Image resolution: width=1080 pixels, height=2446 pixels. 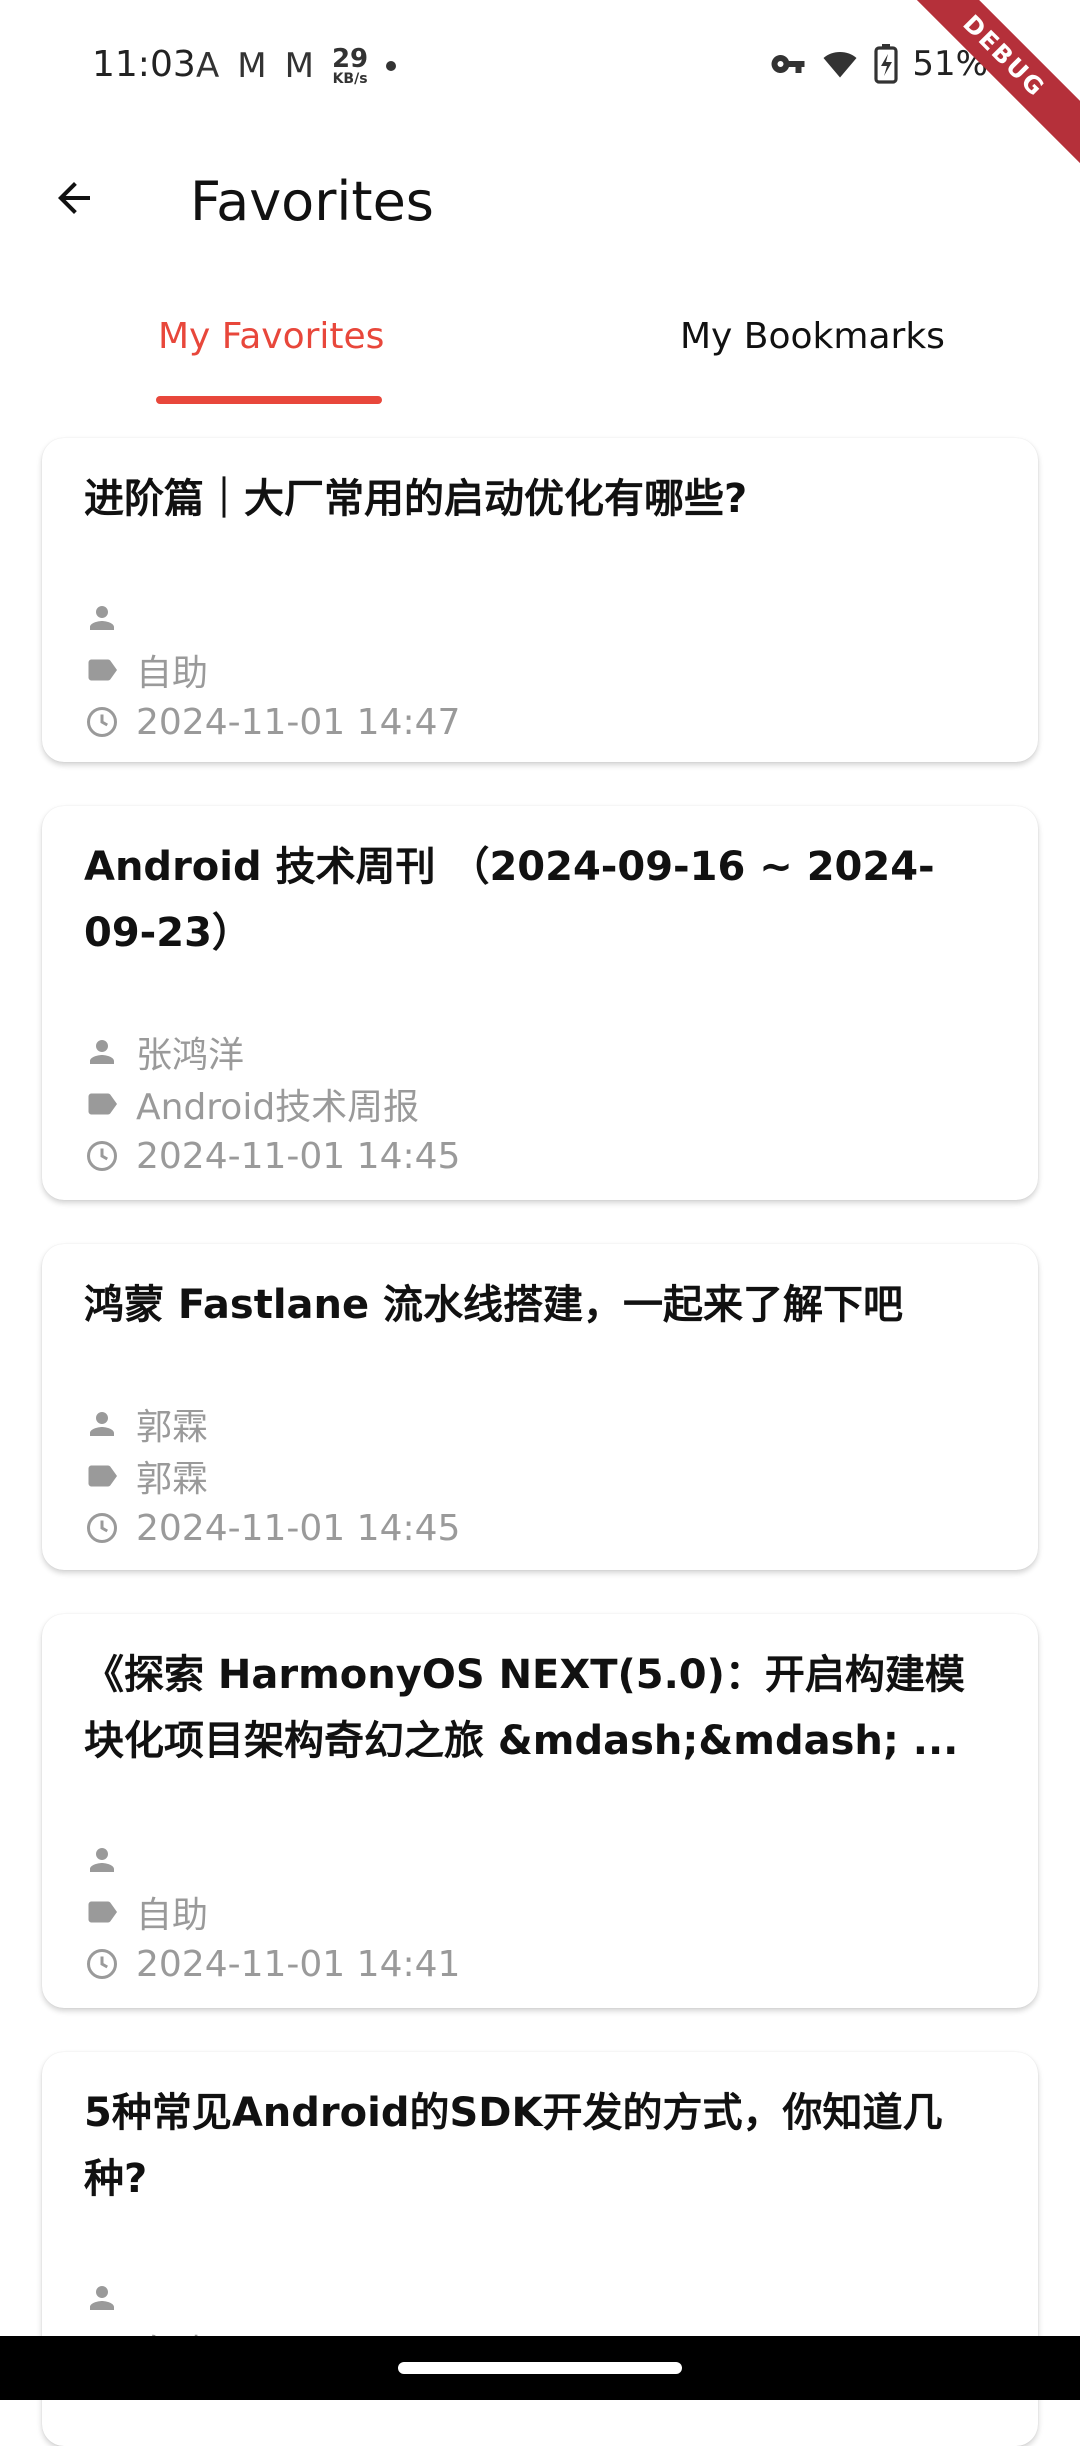 What do you see at coordinates (172, 1427) in the screenshot?
I see `article-author: 郭霖` at bounding box center [172, 1427].